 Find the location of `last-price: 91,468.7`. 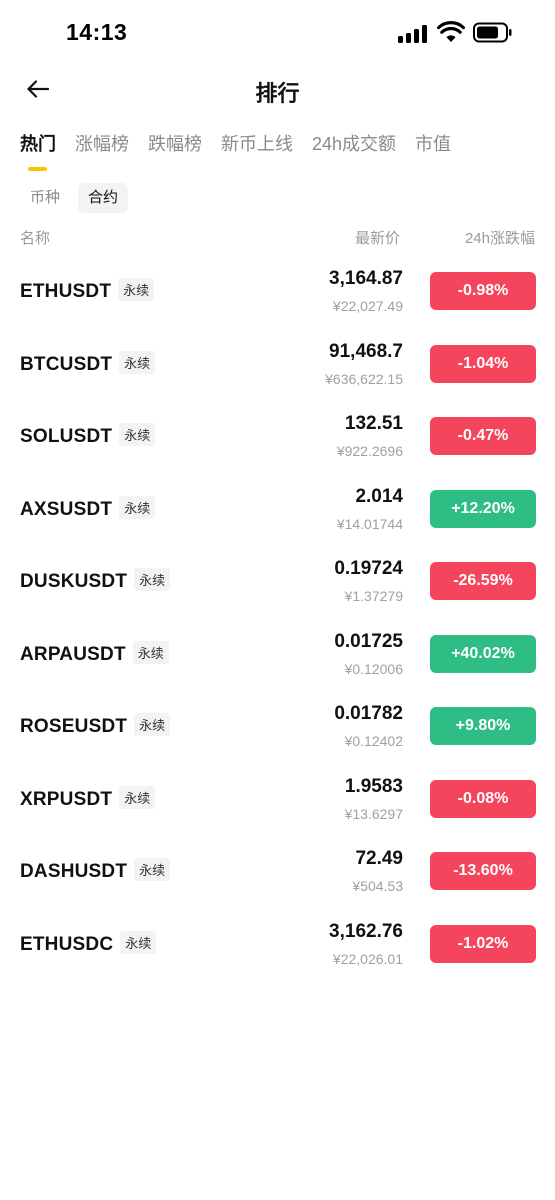

last-price: 91,468.7 is located at coordinates (366, 351).